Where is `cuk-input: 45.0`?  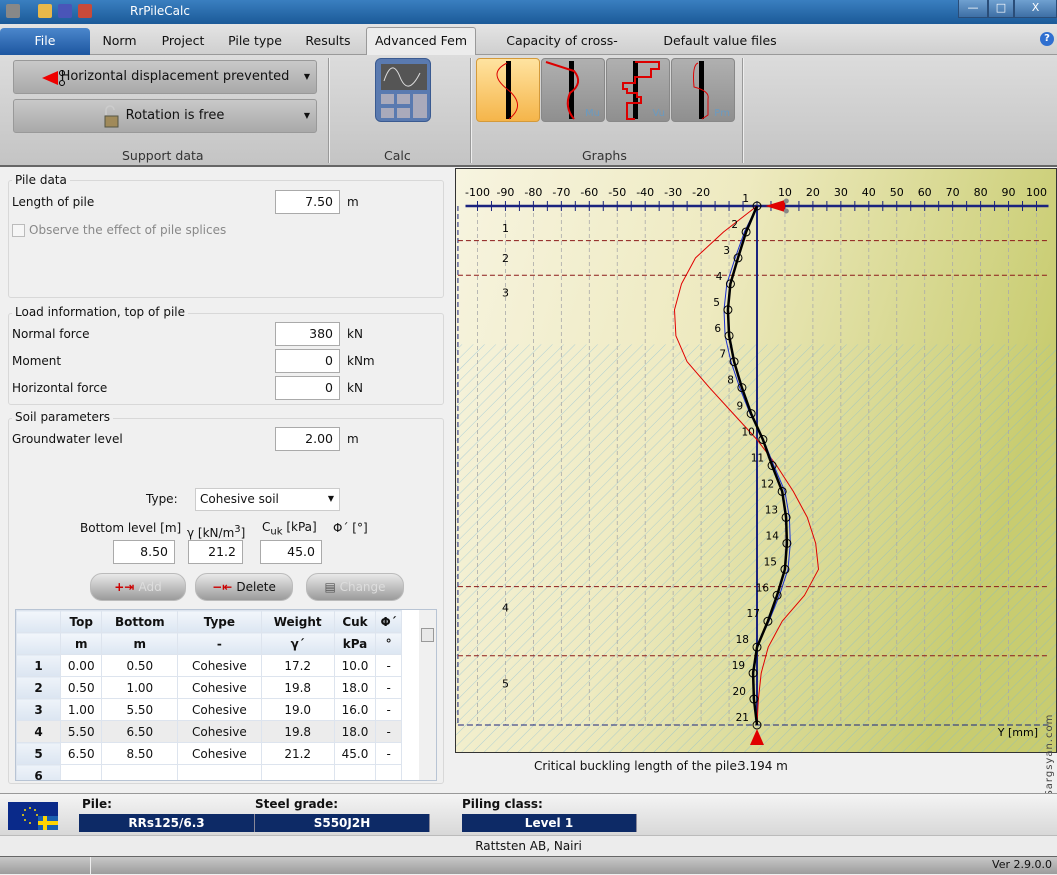
cuk-input: 45.0 is located at coordinates (291, 552).